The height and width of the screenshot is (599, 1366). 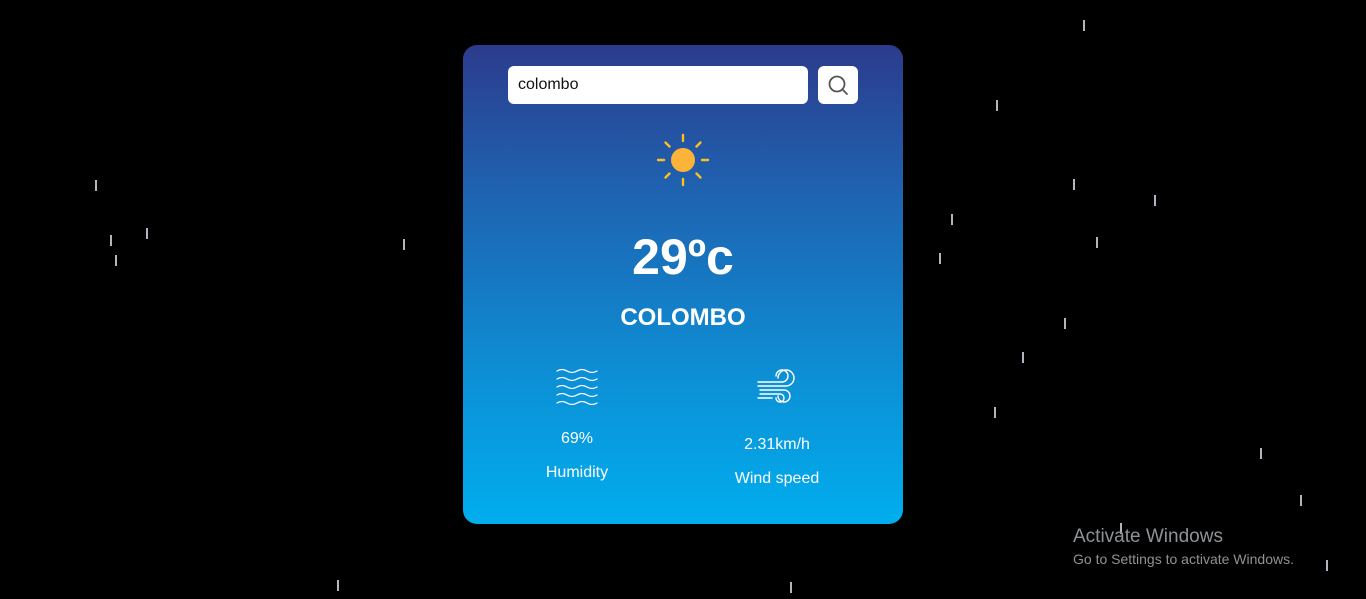 What do you see at coordinates (777, 478) in the screenshot?
I see `wind-speed-label: Wind speed` at bounding box center [777, 478].